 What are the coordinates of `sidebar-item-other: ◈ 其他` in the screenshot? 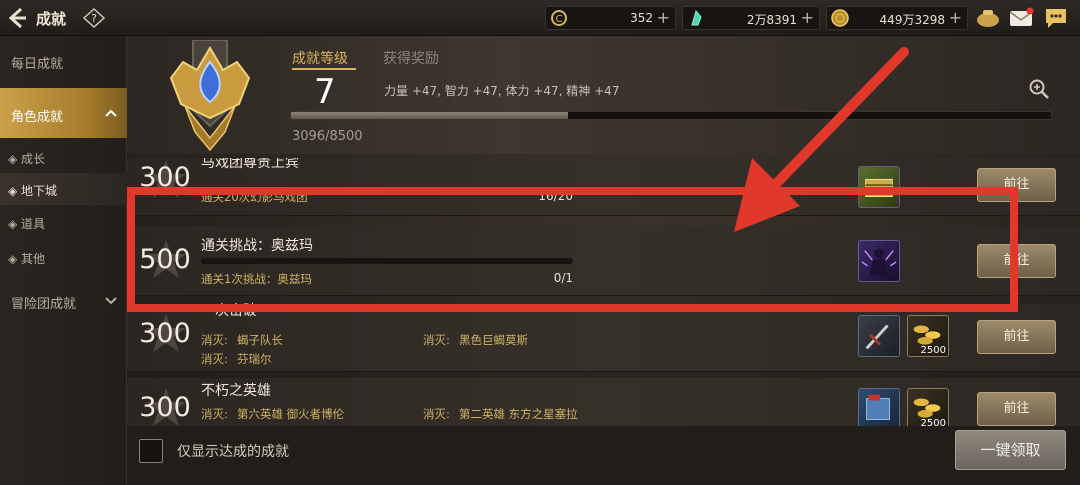 It's located at (63, 257).